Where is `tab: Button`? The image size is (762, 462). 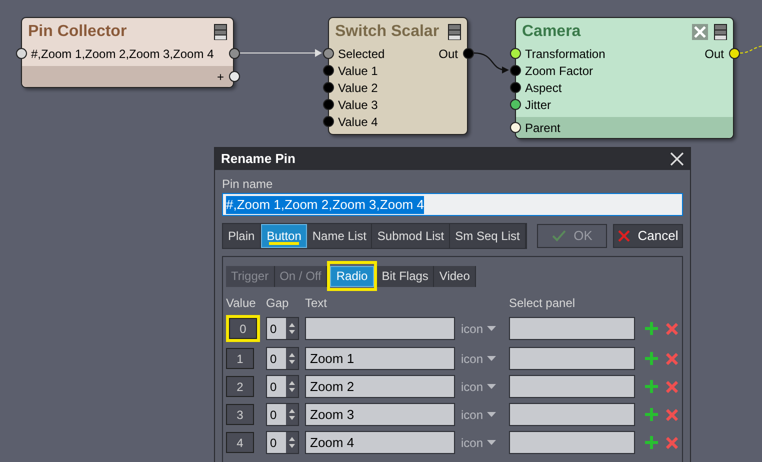
tab: Button is located at coordinates (284, 236).